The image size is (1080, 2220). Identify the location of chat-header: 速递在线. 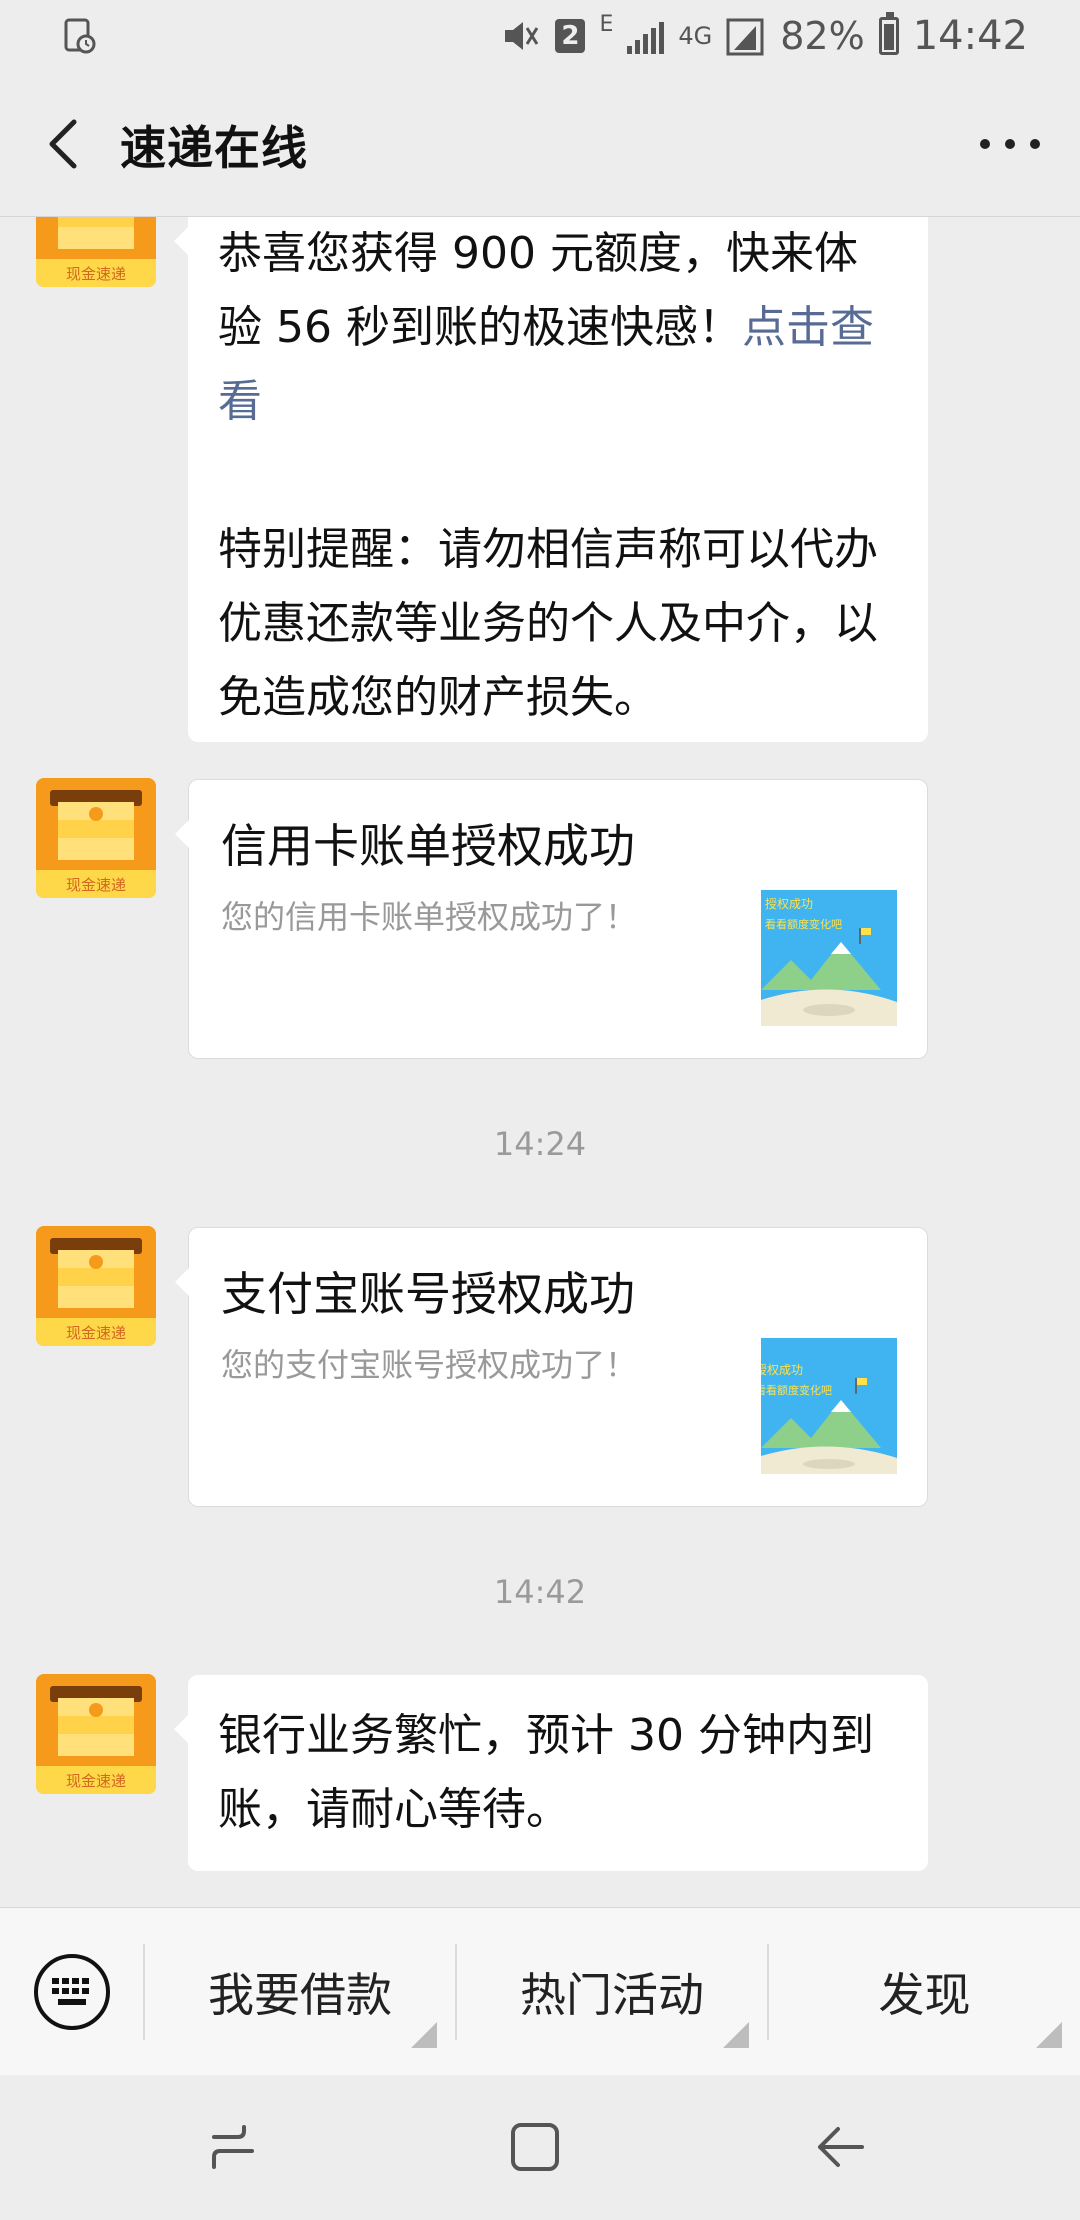
(540, 144).